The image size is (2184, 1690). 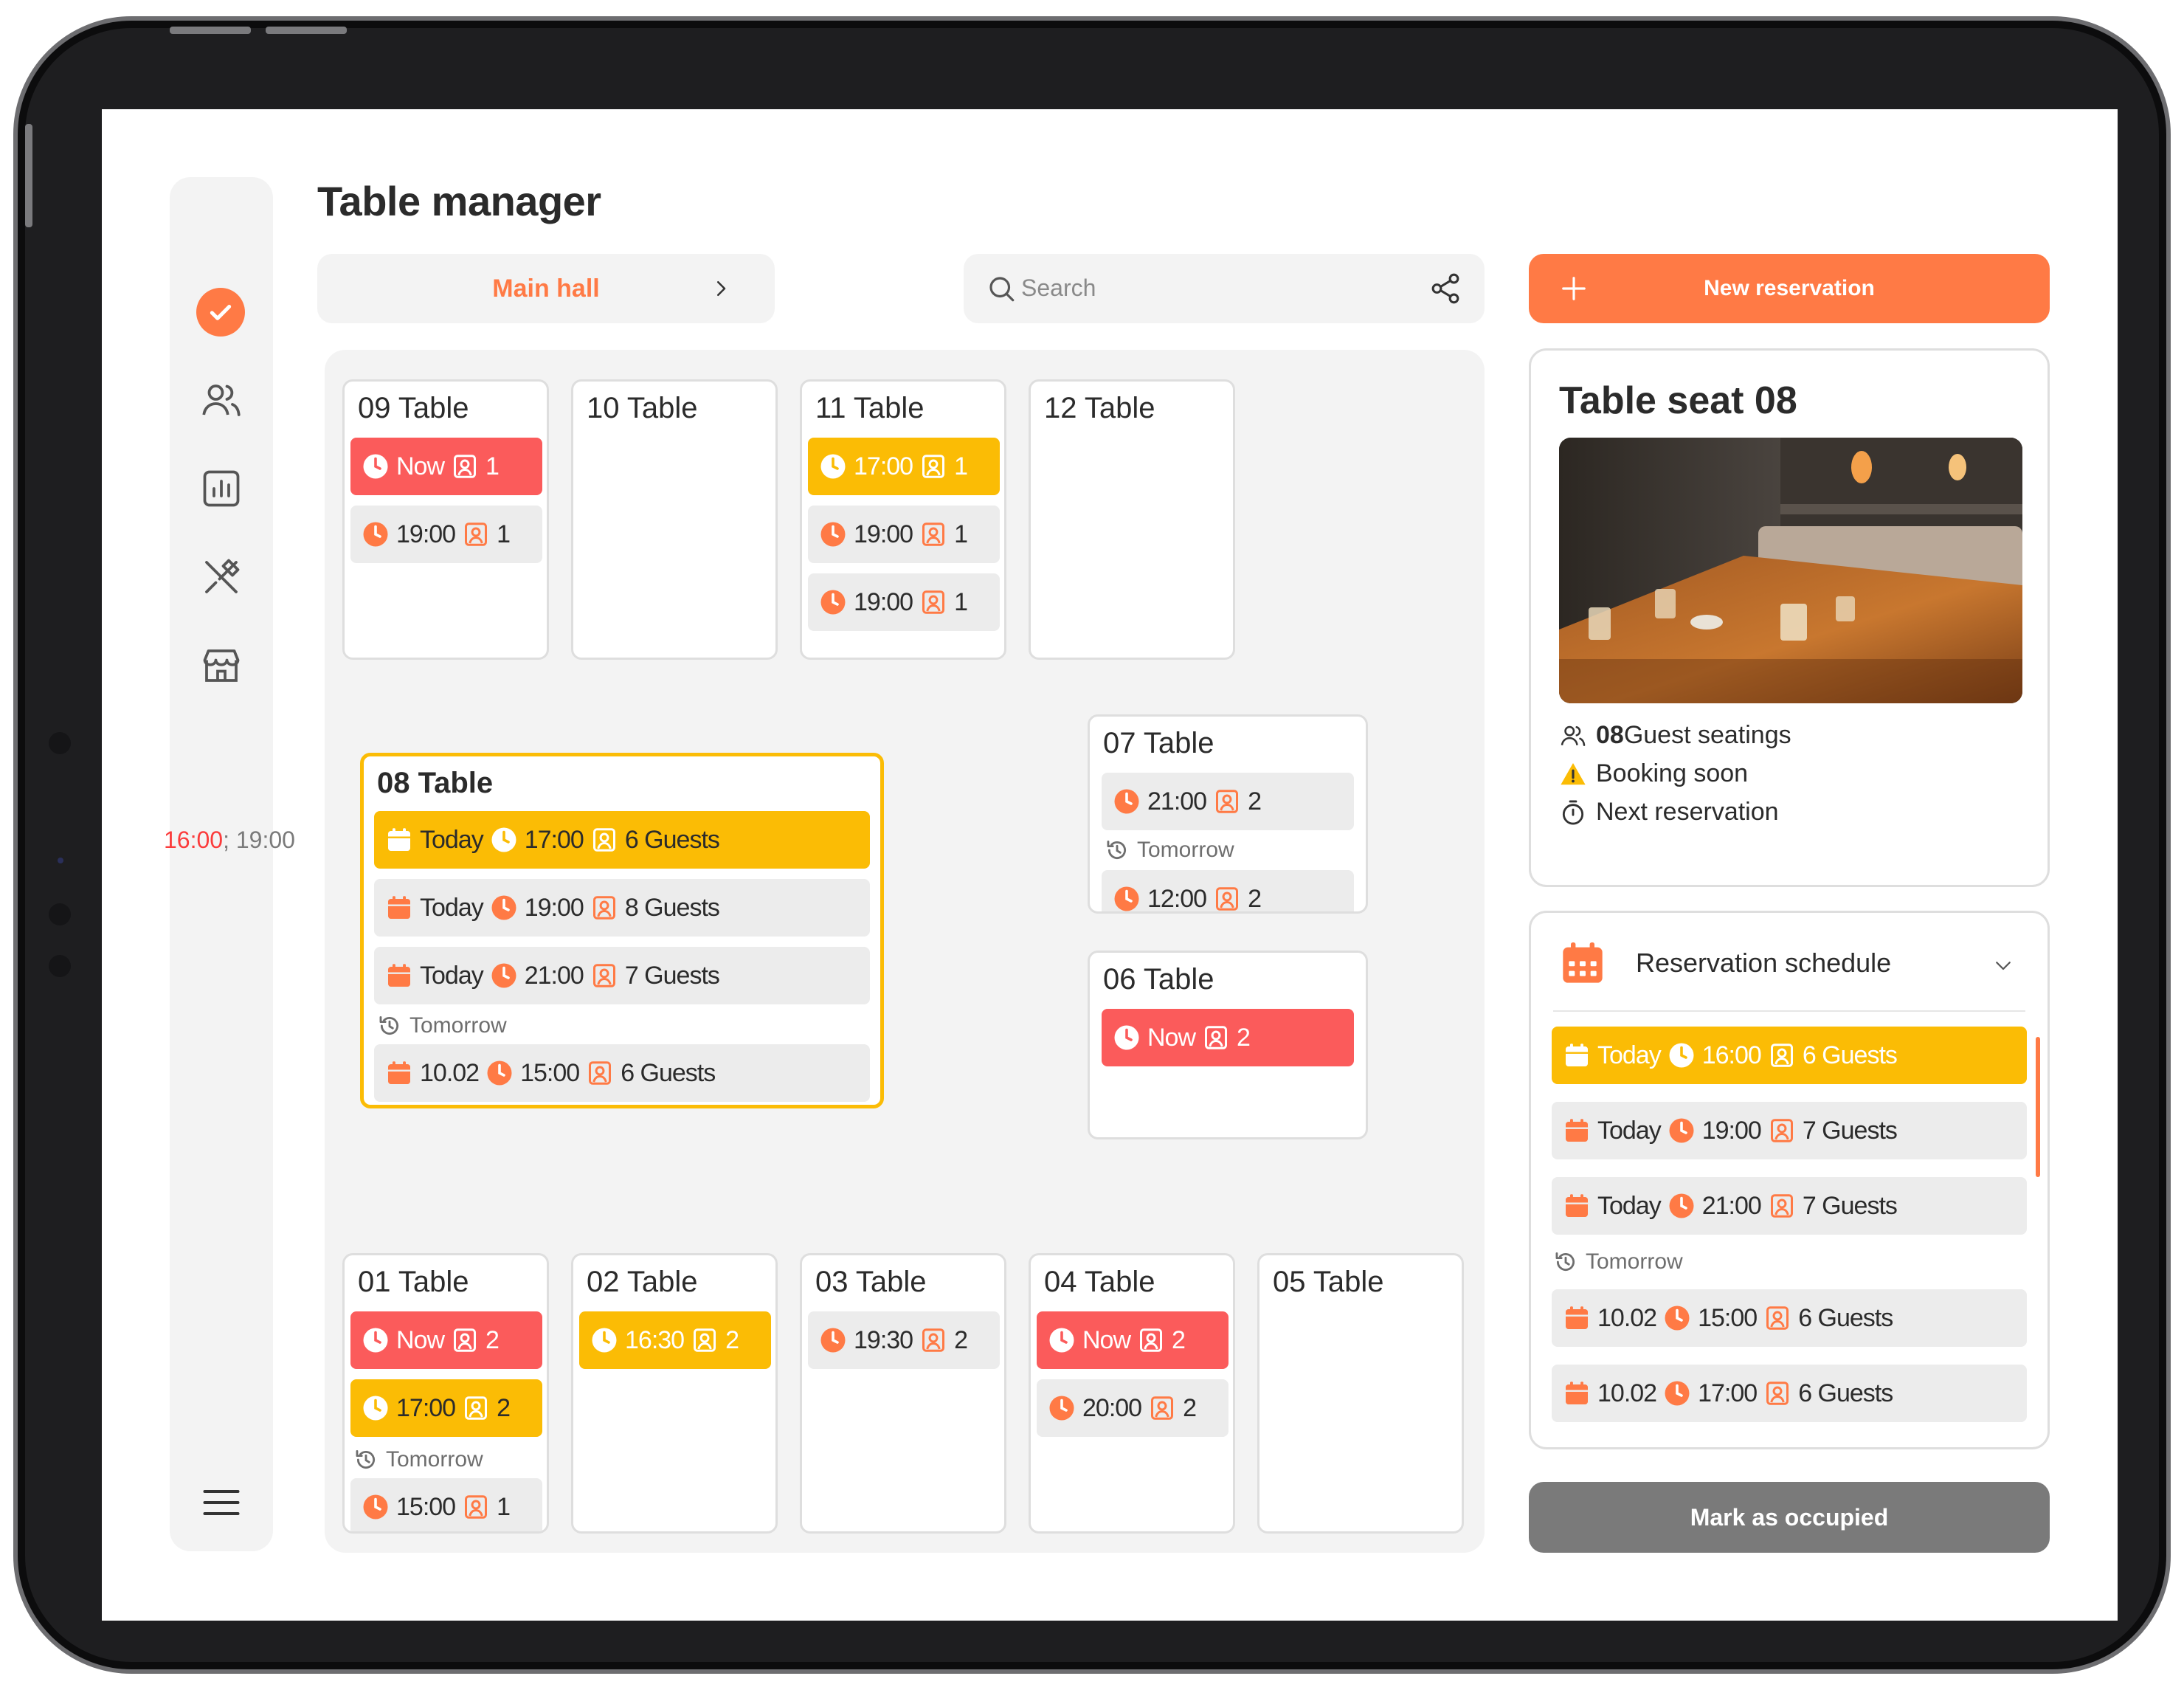 What do you see at coordinates (1360, 1393) in the screenshot?
I see `table-card-05: 05 Table` at bounding box center [1360, 1393].